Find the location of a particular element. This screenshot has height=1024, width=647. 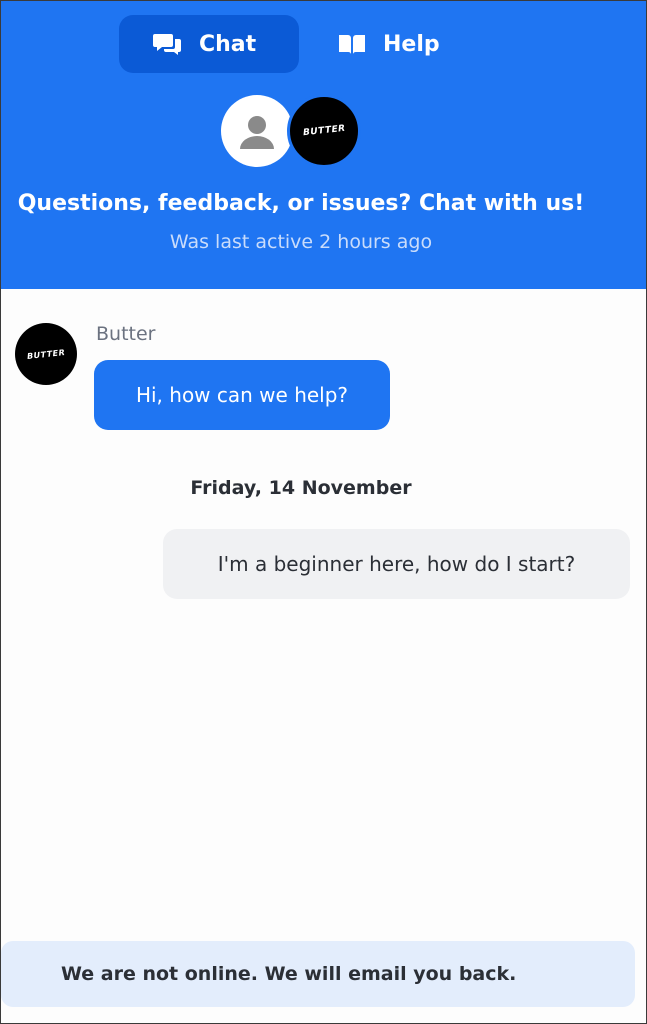

butter-logo-avatar: BUTTER is located at coordinates (324, 131).